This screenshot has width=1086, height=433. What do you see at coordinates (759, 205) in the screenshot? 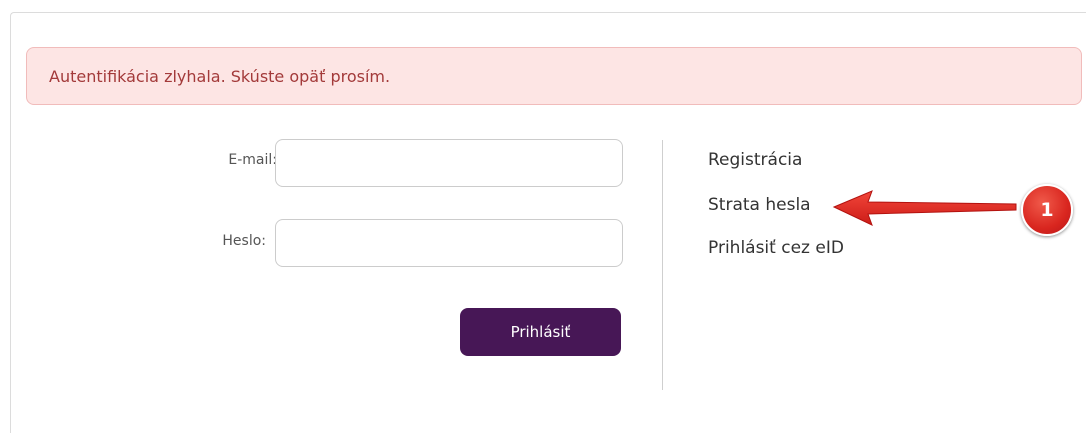
I see `lost-password-link: Strata hesla` at bounding box center [759, 205].